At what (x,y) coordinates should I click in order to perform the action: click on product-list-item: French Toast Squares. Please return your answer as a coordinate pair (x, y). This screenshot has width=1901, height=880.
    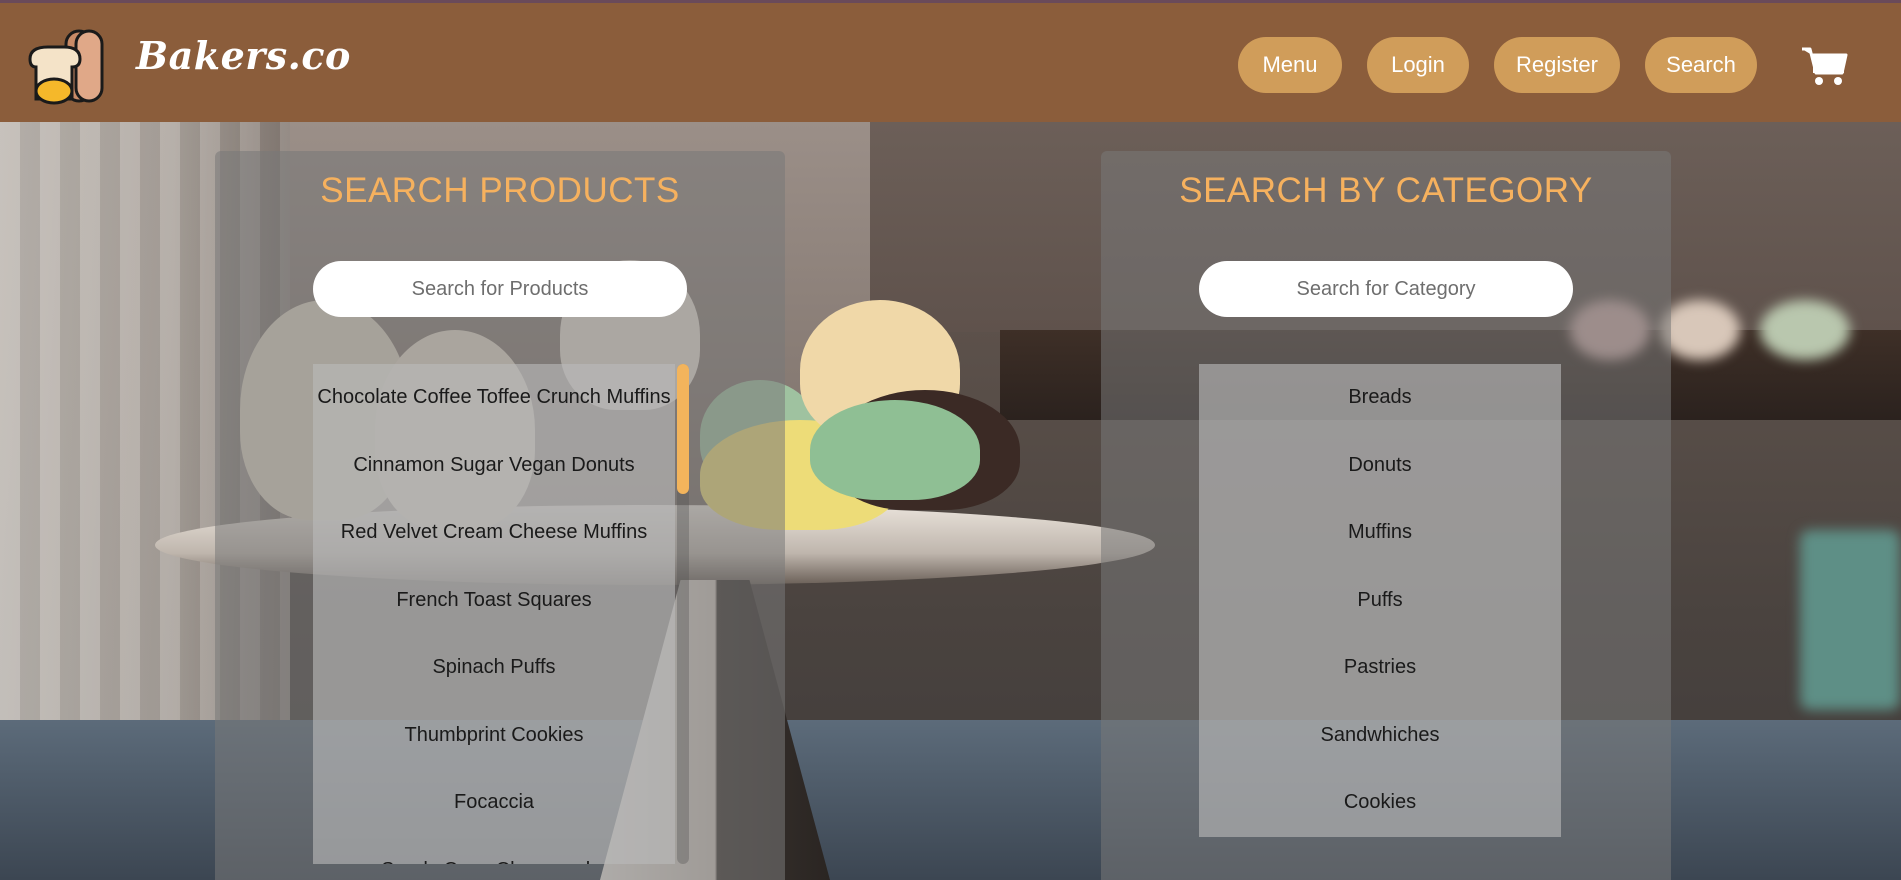
    Looking at the image, I should click on (494, 601).